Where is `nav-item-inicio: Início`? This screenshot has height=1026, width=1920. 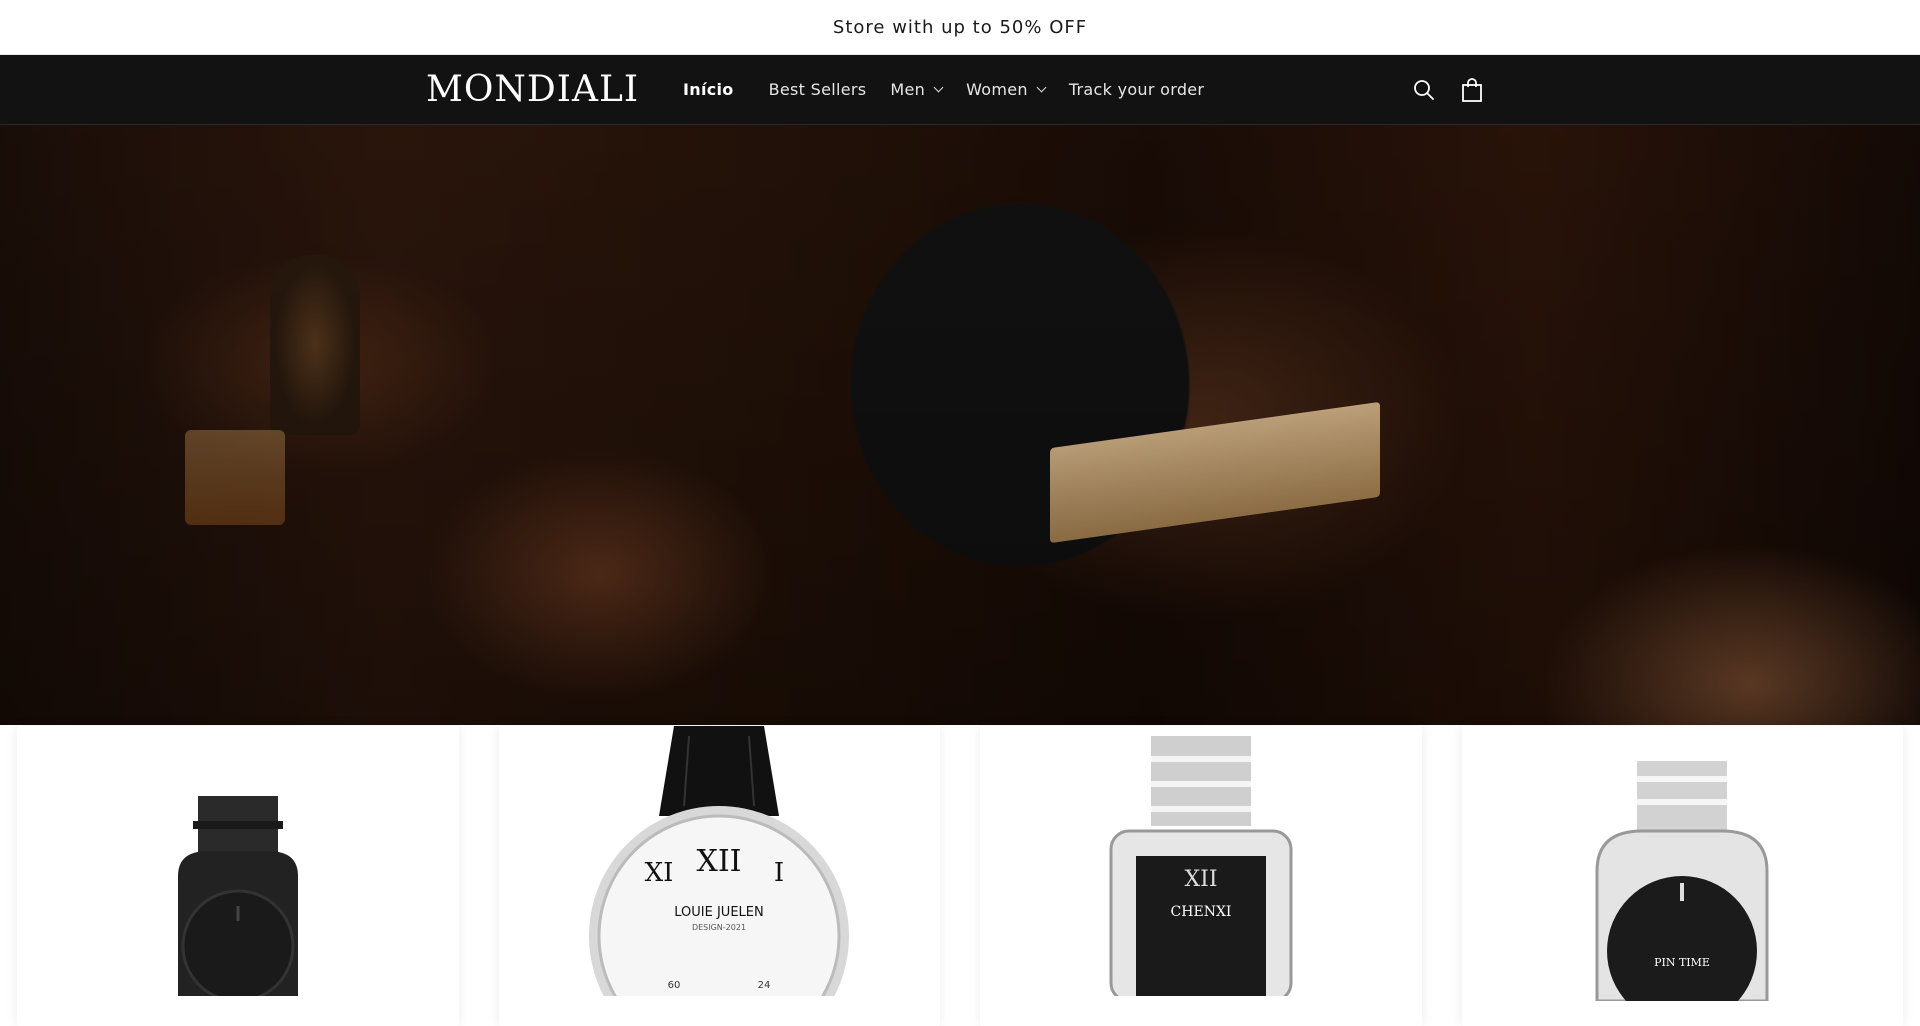
nav-item-inicio: Início is located at coordinates (708, 89).